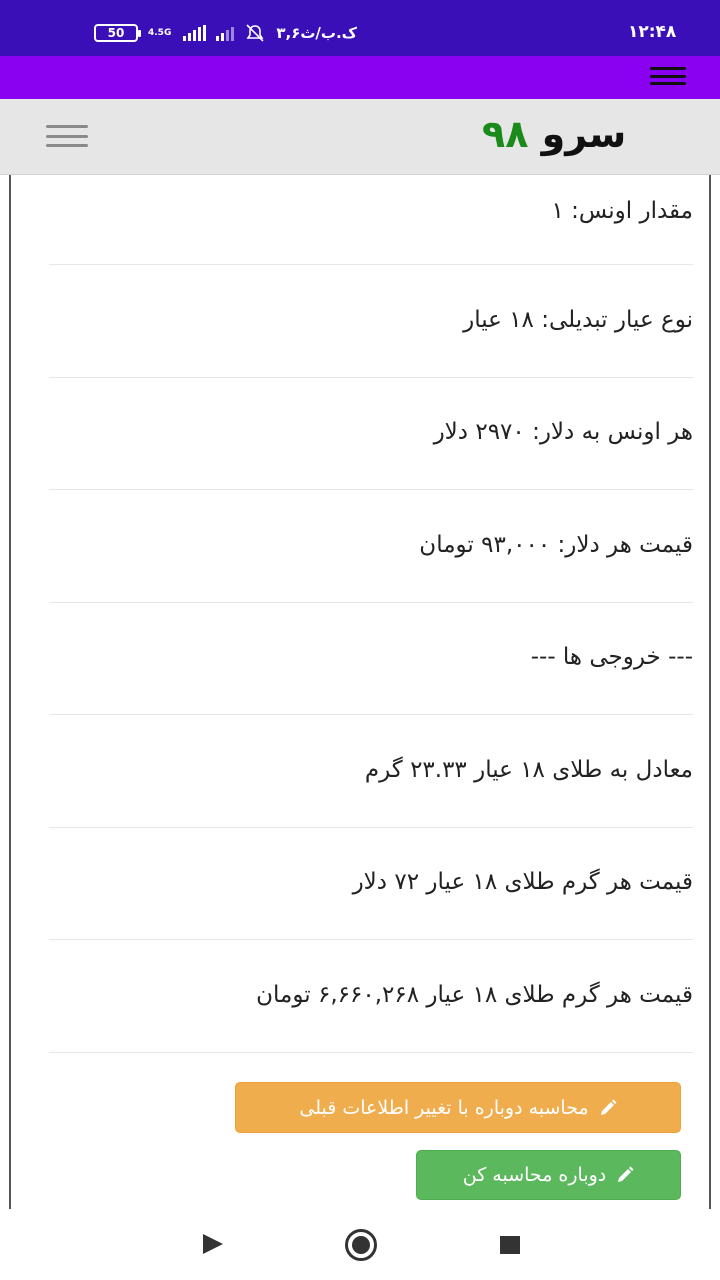  Describe the element at coordinates (361, 1245) in the screenshot. I see `home-icon` at that location.